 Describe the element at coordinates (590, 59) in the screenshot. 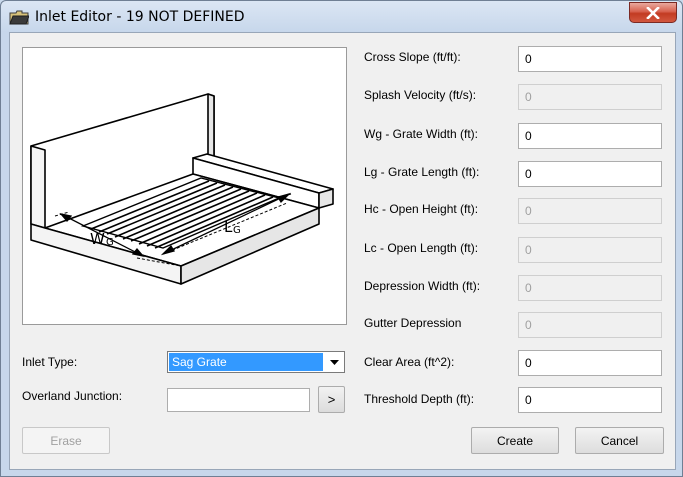

I see `cross-slope-field: 0` at that location.